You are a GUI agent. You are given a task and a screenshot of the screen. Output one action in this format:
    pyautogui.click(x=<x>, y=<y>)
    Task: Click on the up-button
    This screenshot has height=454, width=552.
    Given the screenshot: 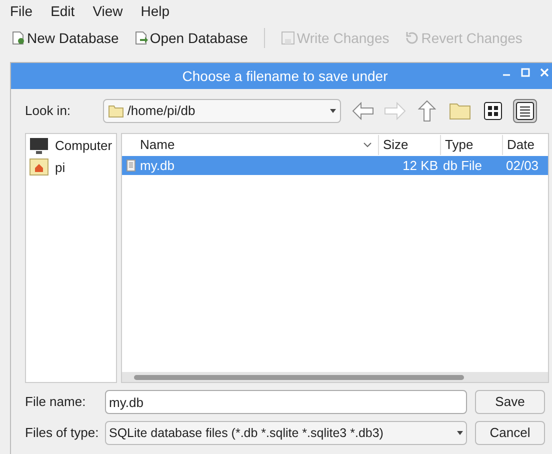 What is the action you would take?
    pyautogui.click(x=427, y=111)
    